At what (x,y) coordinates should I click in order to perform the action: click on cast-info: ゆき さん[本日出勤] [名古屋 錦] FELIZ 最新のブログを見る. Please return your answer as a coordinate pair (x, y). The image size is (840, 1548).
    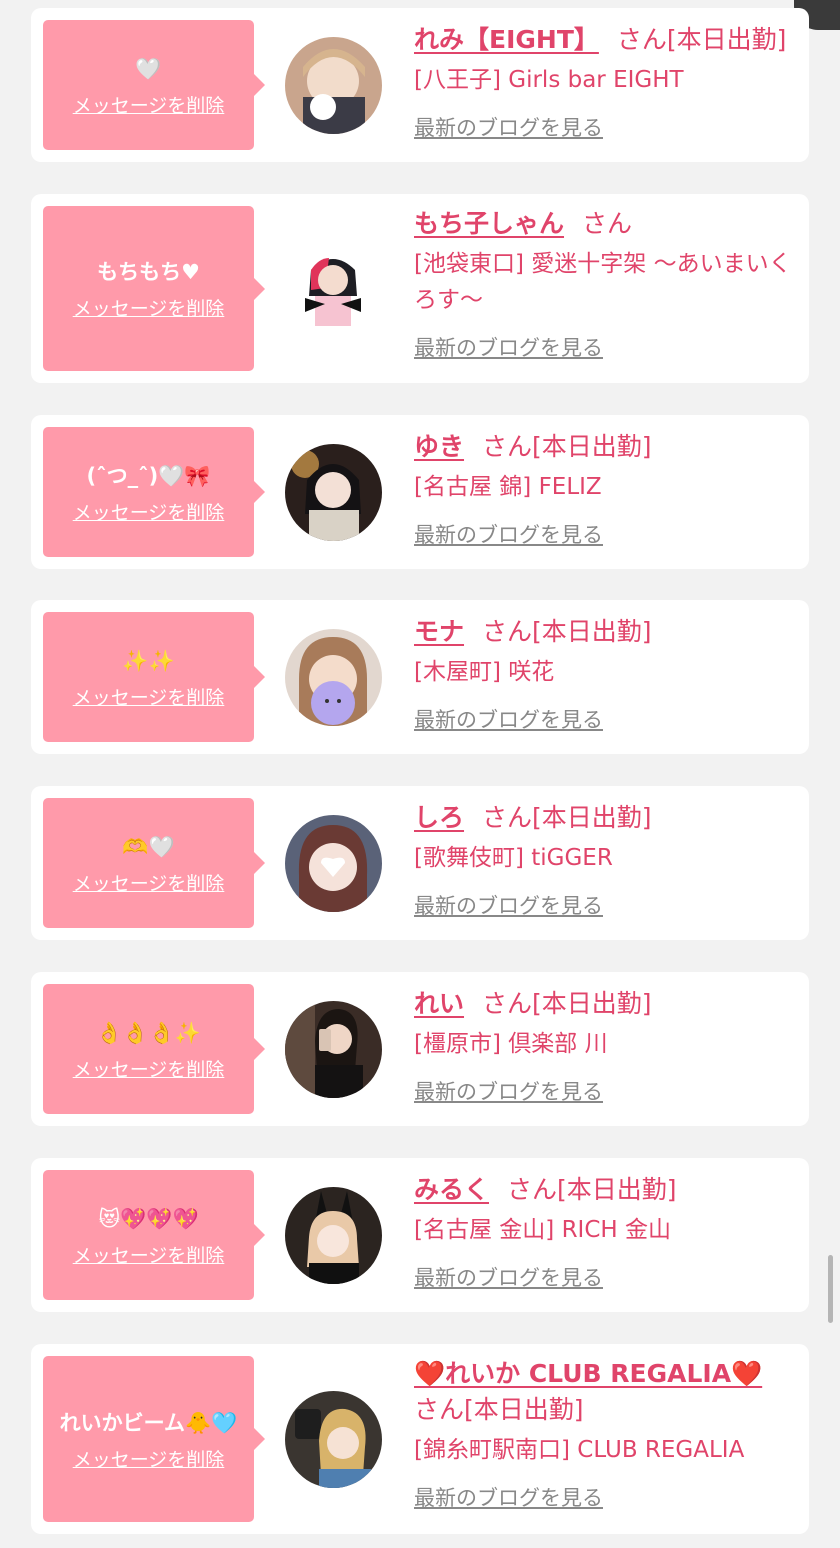
    Looking at the image, I should click on (604, 489).